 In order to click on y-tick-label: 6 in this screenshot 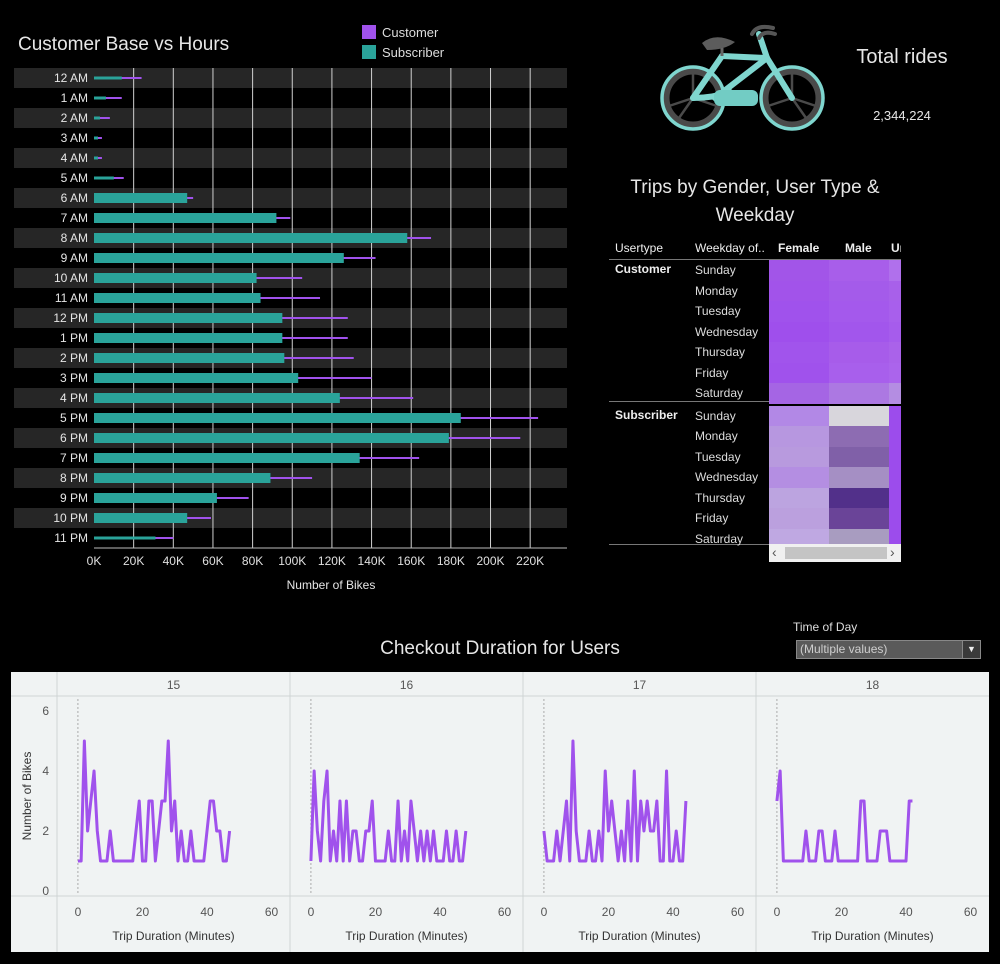, I will do `click(45, 711)`.